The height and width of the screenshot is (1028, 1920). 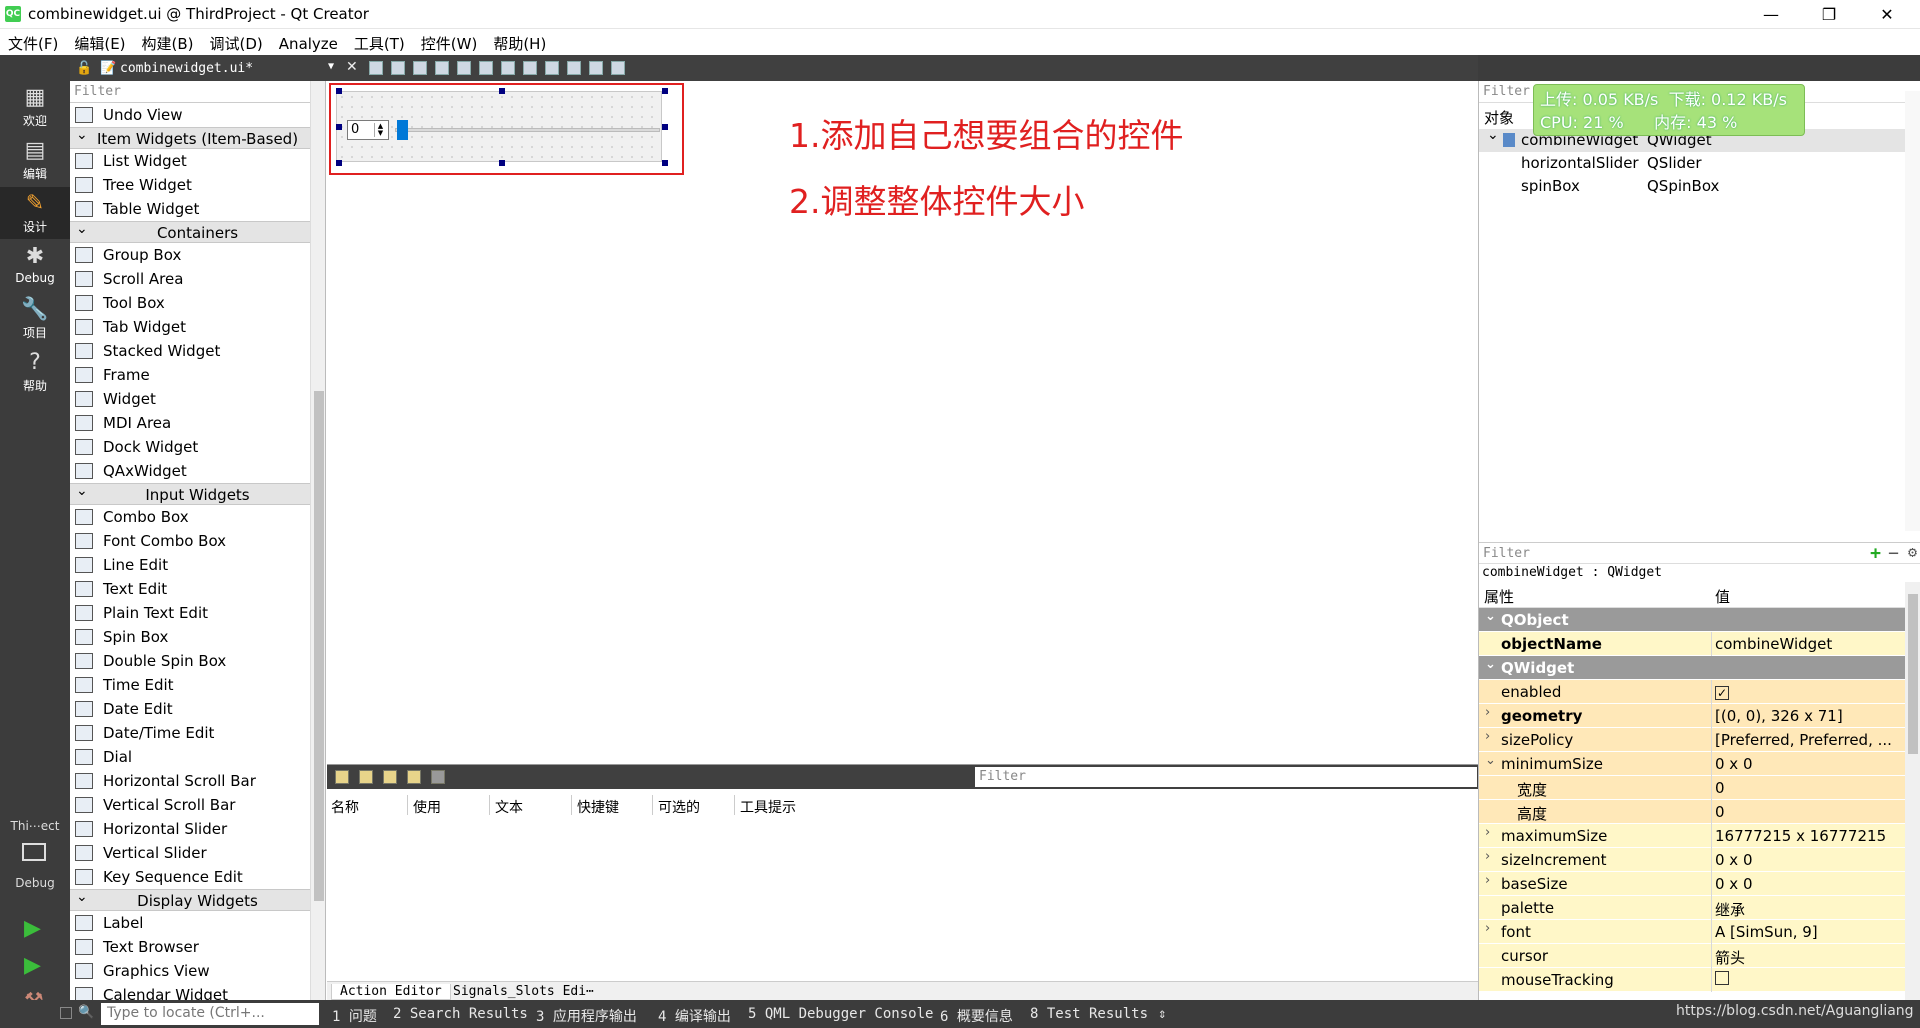 I want to click on menu-item: 调试(D), so click(x=236, y=42).